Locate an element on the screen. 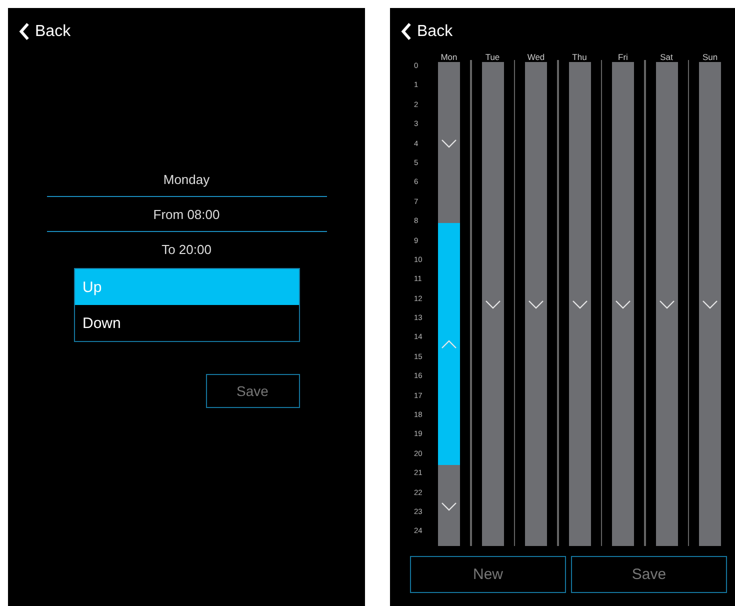 This screenshot has width=735, height=606. up-chevron-icon is located at coordinates (449, 345).